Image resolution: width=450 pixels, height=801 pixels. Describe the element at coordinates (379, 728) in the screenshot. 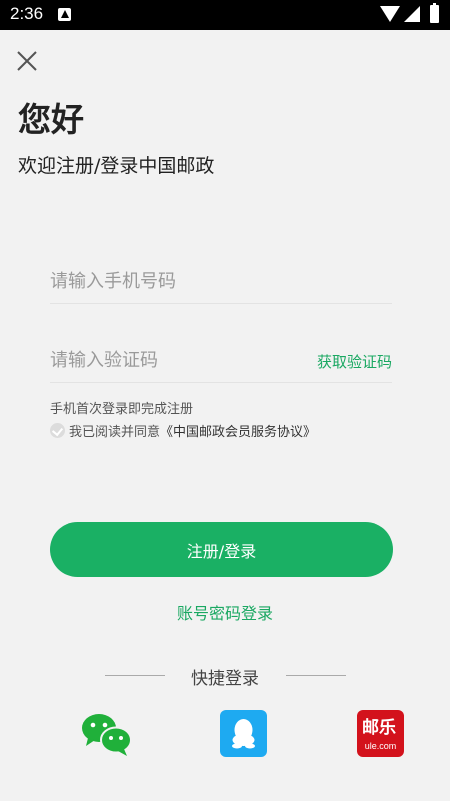

I see `ule-logo-cn: 邮乐` at that location.